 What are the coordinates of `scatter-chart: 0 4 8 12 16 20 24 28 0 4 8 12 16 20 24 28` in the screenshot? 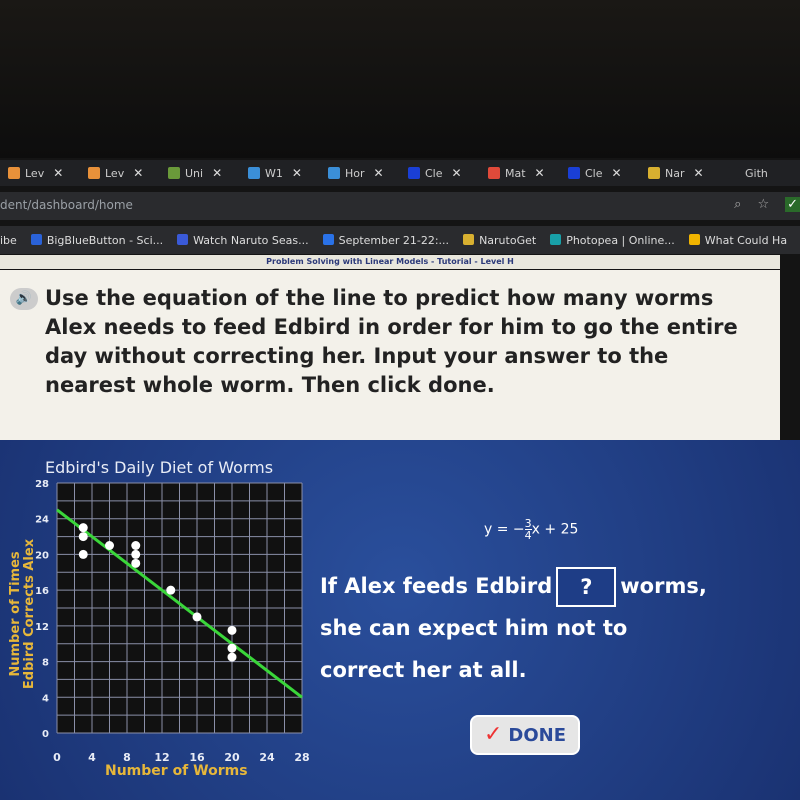 It's located at (172, 621).